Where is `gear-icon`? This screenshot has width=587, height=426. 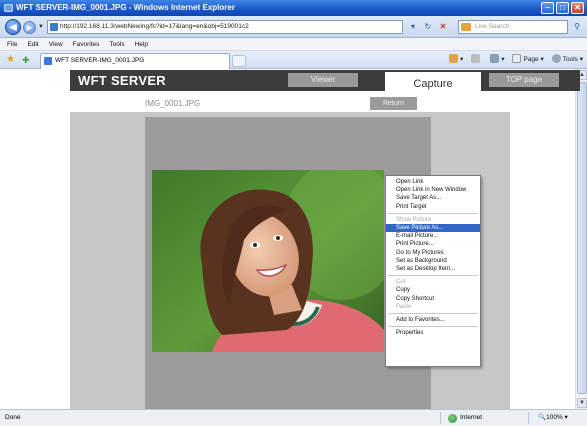
gear-icon is located at coordinates (556, 58).